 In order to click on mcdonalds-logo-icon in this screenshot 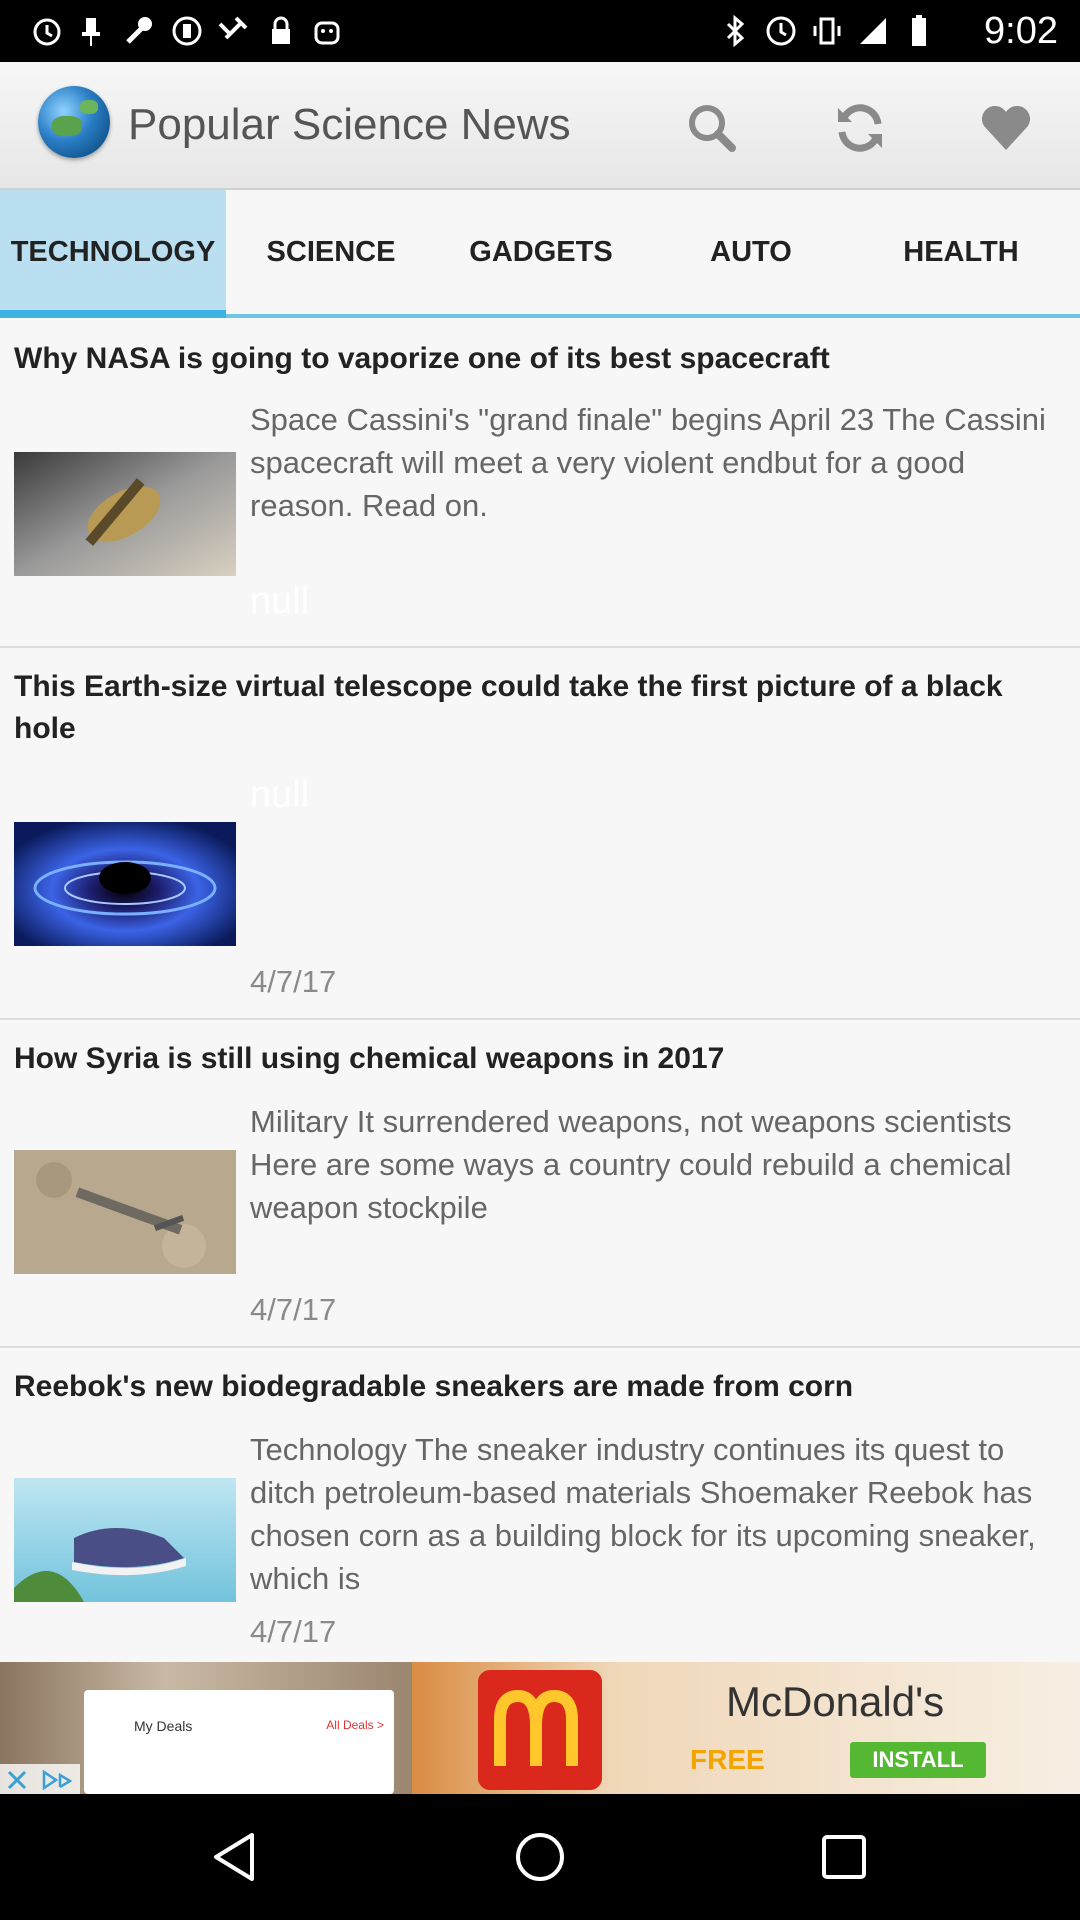, I will do `click(540, 1730)`.